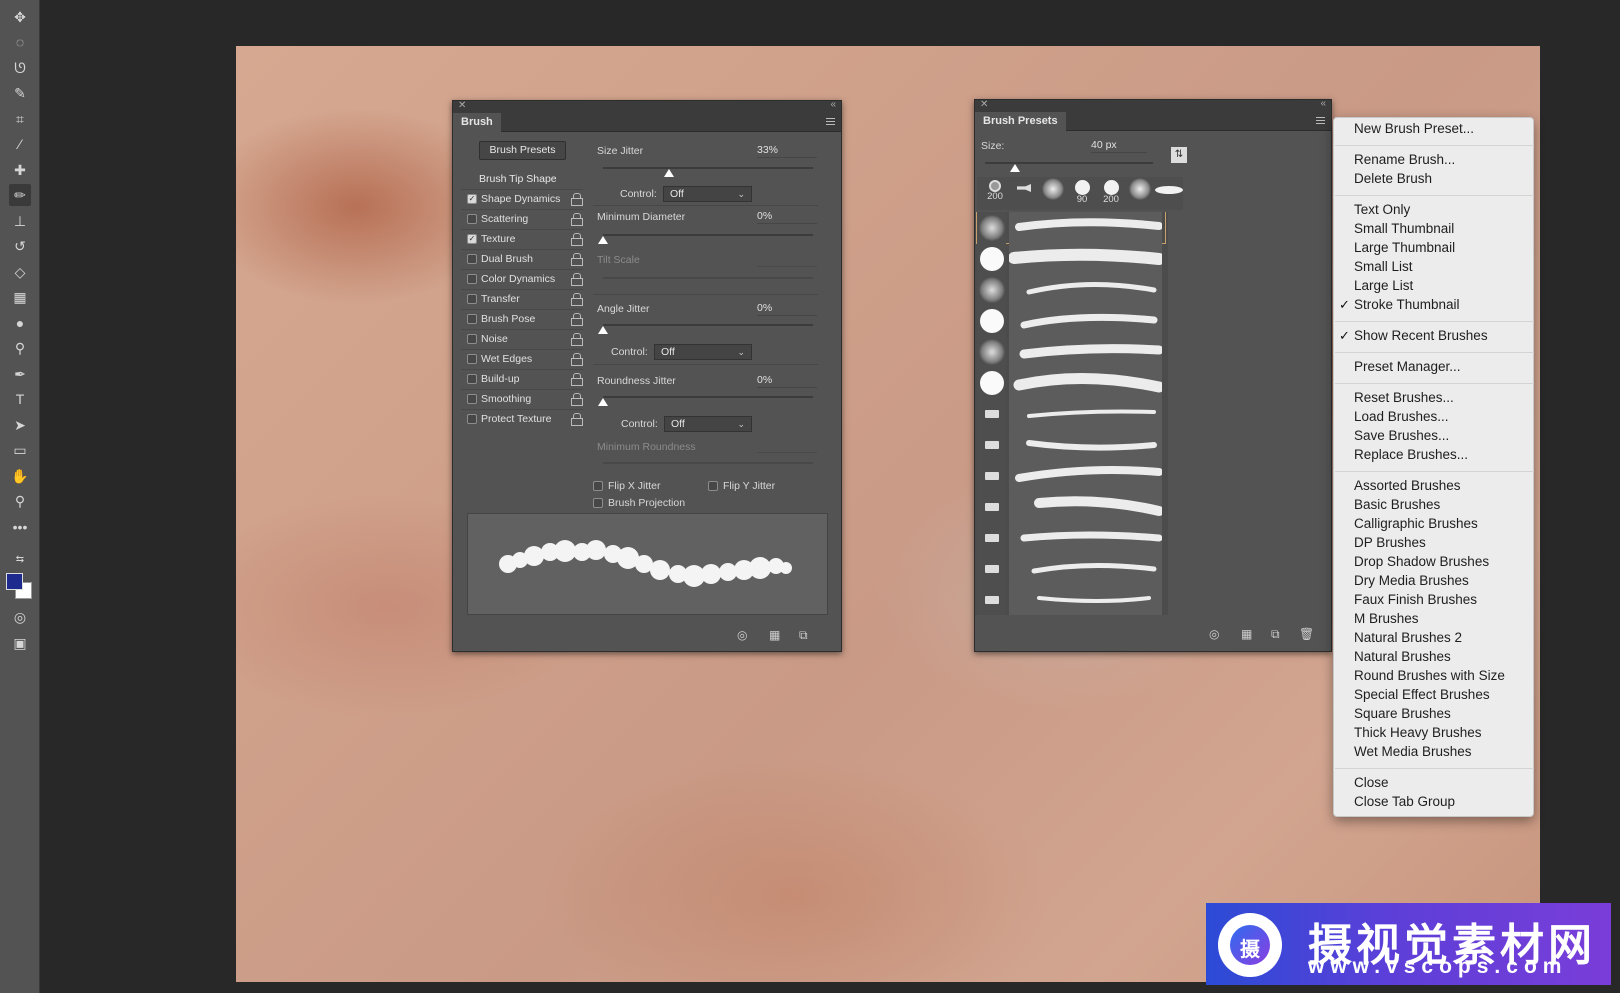  I want to click on swap-colors-icon: ⇆, so click(20, 559).